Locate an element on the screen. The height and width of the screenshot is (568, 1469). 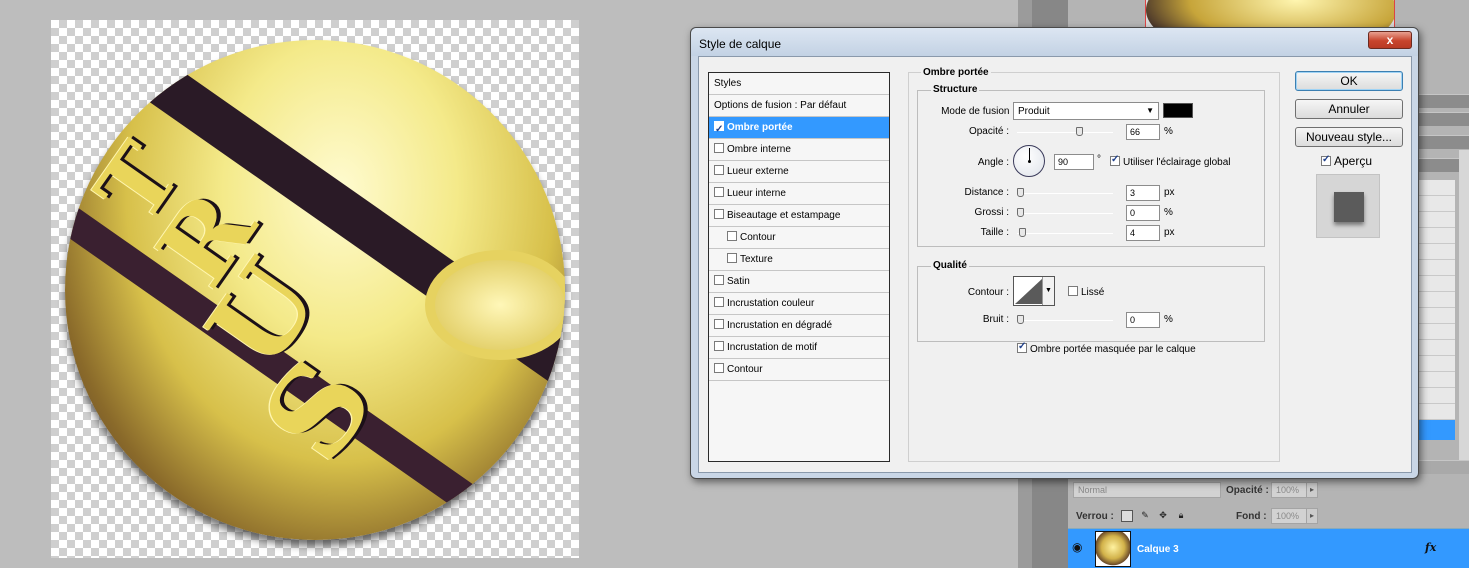
smooth-check-icon is located at coordinates (1073, 291).